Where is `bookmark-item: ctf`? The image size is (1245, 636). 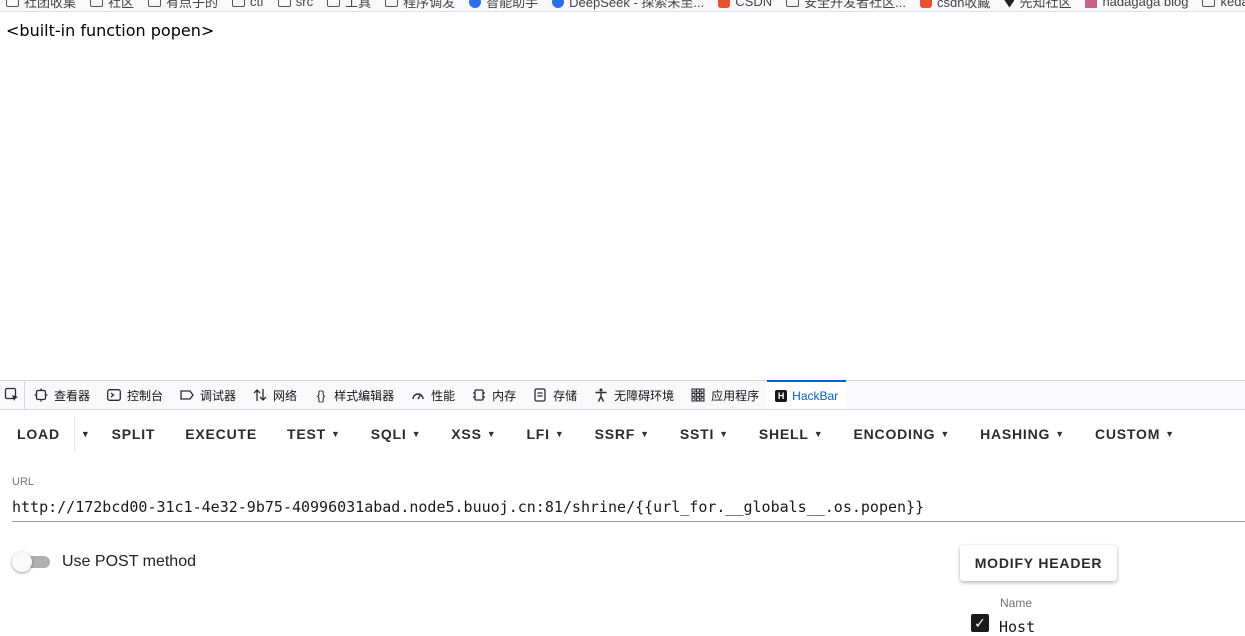
bookmark-item: ctf is located at coordinates (248, 5).